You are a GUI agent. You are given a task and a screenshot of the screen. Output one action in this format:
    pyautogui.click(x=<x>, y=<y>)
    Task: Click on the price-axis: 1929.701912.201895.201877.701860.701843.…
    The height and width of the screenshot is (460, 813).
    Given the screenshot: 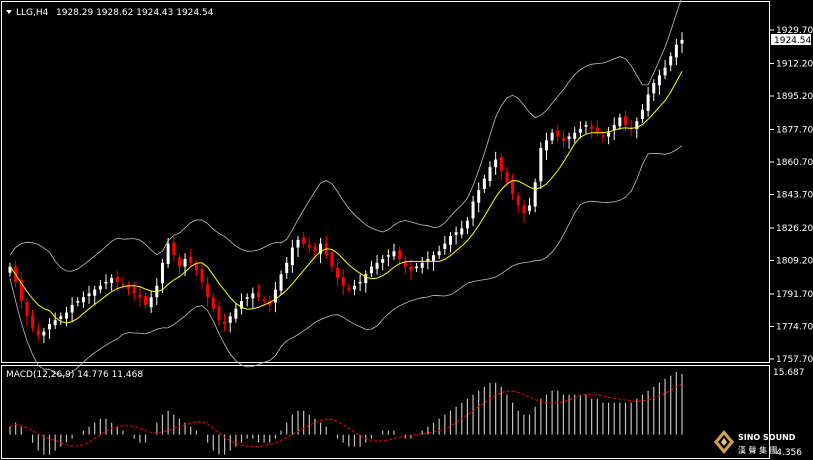 What is the action you would take?
    pyautogui.click(x=791, y=195)
    